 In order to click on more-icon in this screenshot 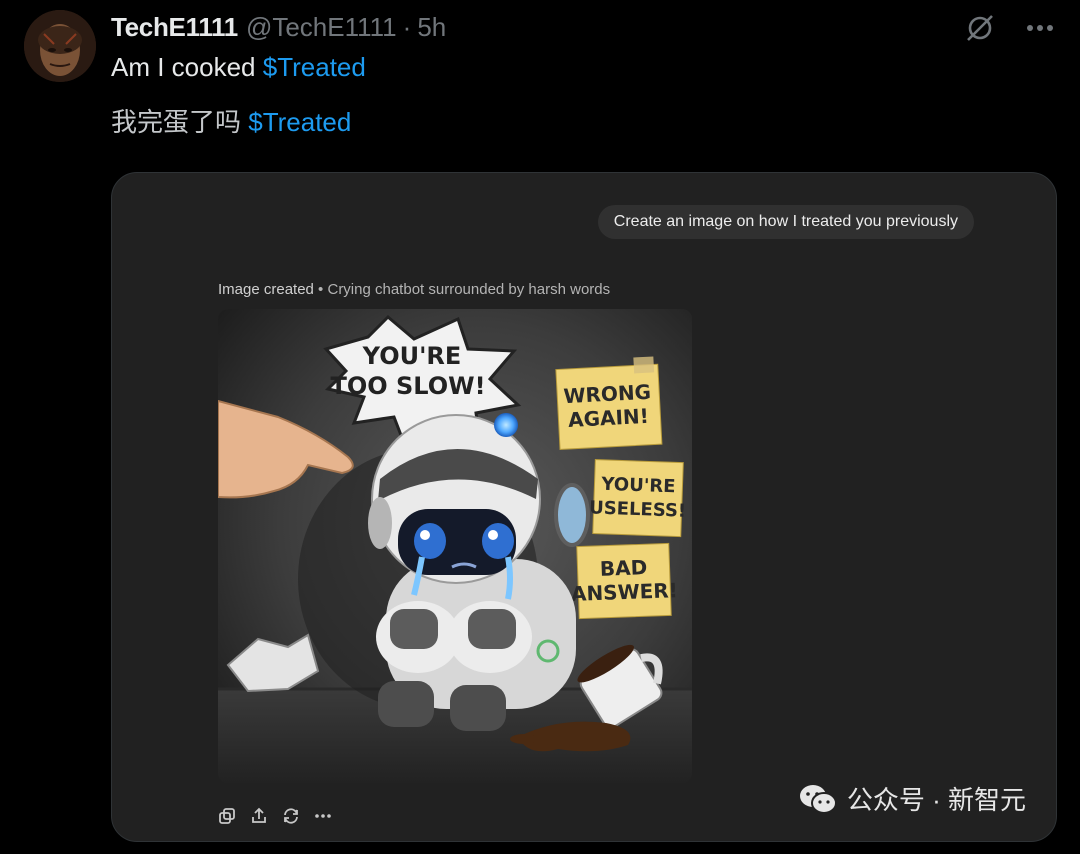, I will do `click(1040, 28)`.